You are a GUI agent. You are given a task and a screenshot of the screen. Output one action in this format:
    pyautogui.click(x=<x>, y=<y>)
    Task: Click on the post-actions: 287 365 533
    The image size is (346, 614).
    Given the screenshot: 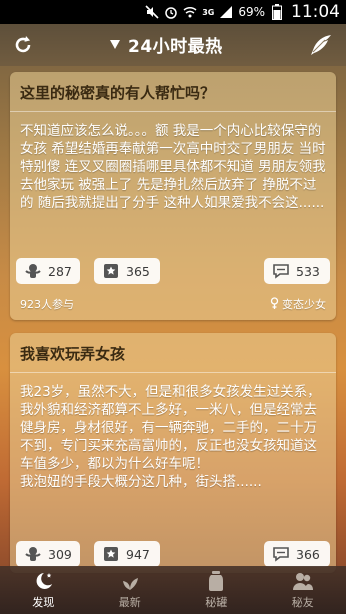 What is the action you would take?
    pyautogui.click(x=173, y=278)
    